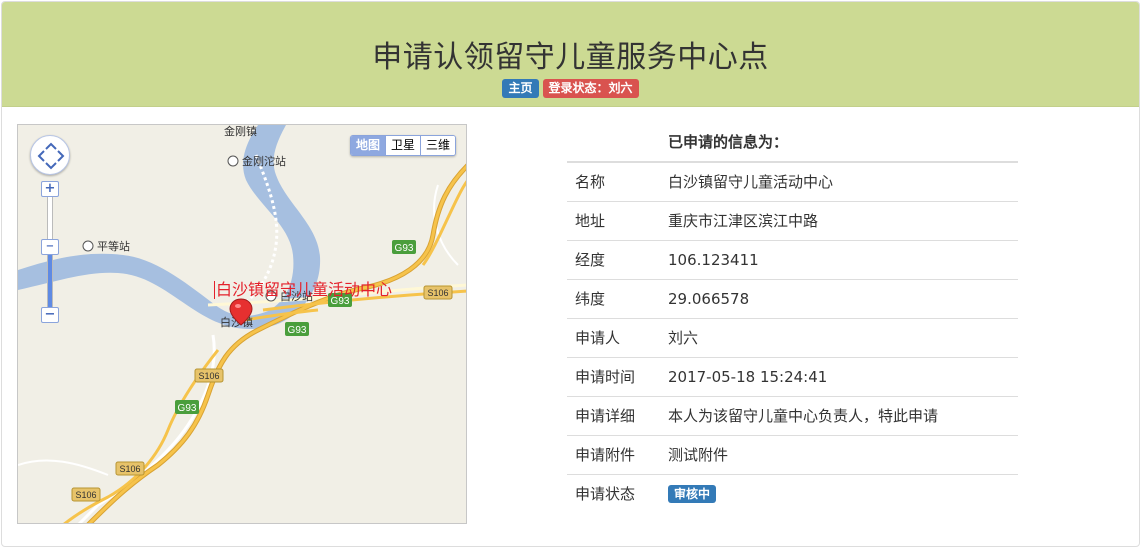  What do you see at coordinates (590, 88) in the screenshot?
I see `login-status-badge: 登录状态：刘六` at bounding box center [590, 88].